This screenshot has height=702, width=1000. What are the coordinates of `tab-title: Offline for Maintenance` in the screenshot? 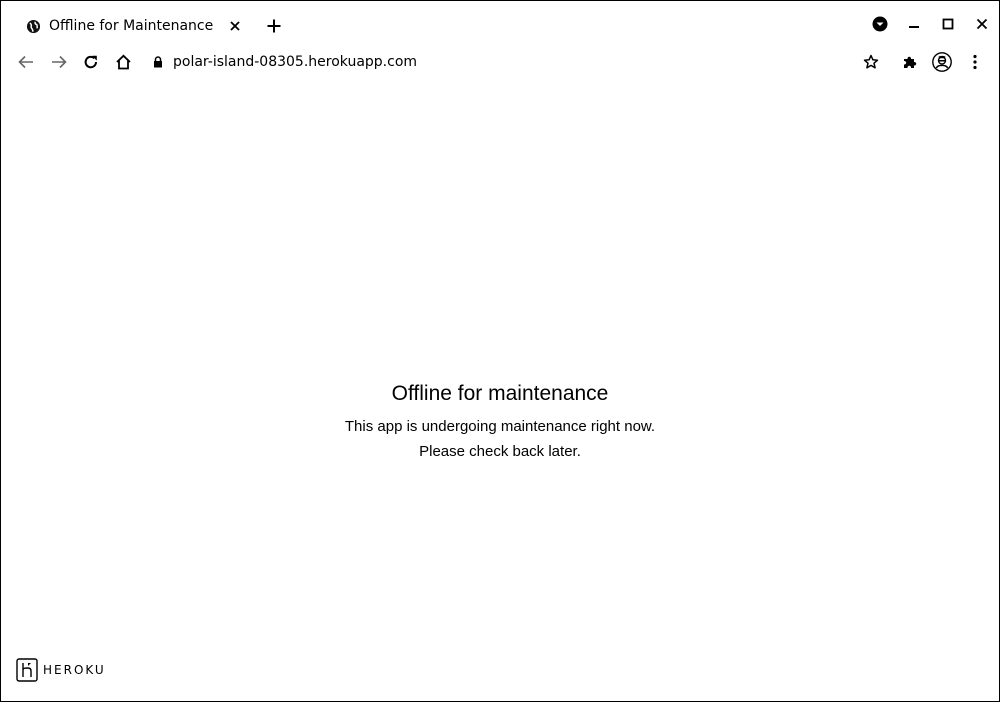 It's located at (131, 26).